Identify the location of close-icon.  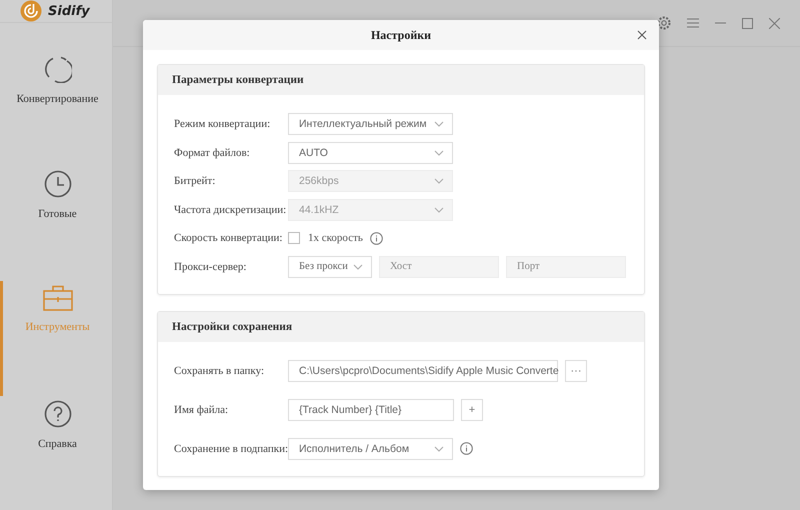
(774, 23).